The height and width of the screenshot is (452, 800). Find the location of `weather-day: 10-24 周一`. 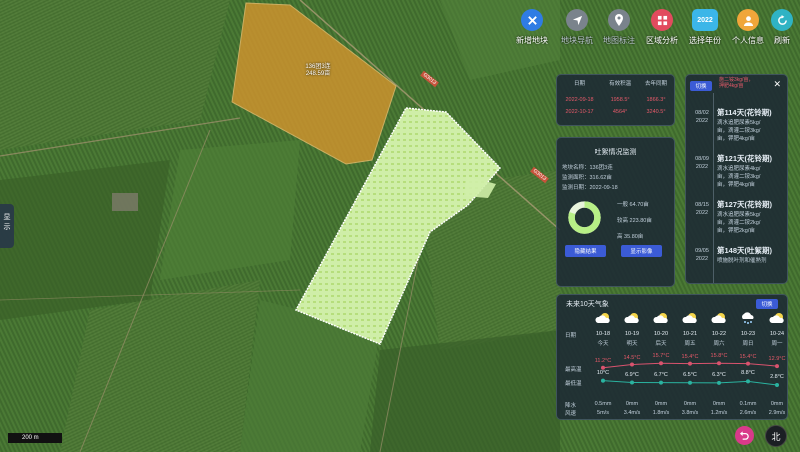

weather-day: 10-24 周一 is located at coordinates (775, 329).